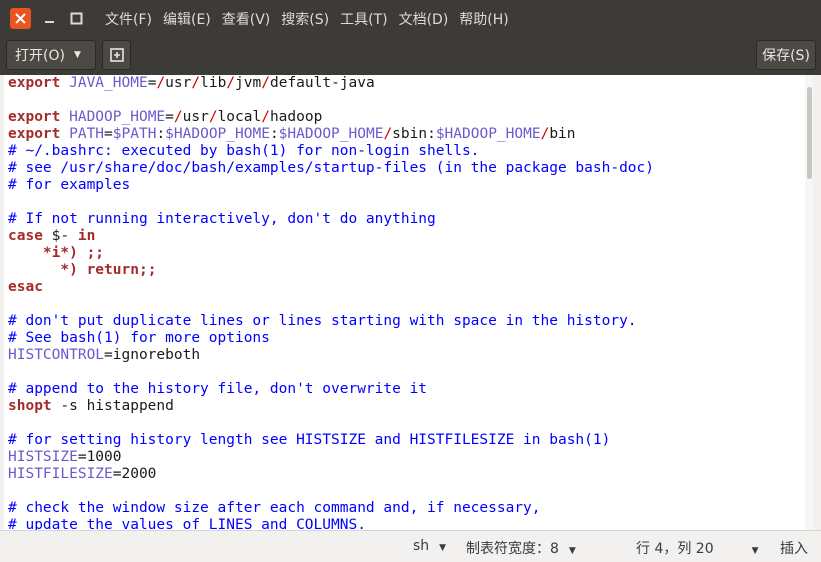  Describe the element at coordinates (331, 474) in the screenshot. I see `code-line: HISTFILESIZE=2000` at that location.